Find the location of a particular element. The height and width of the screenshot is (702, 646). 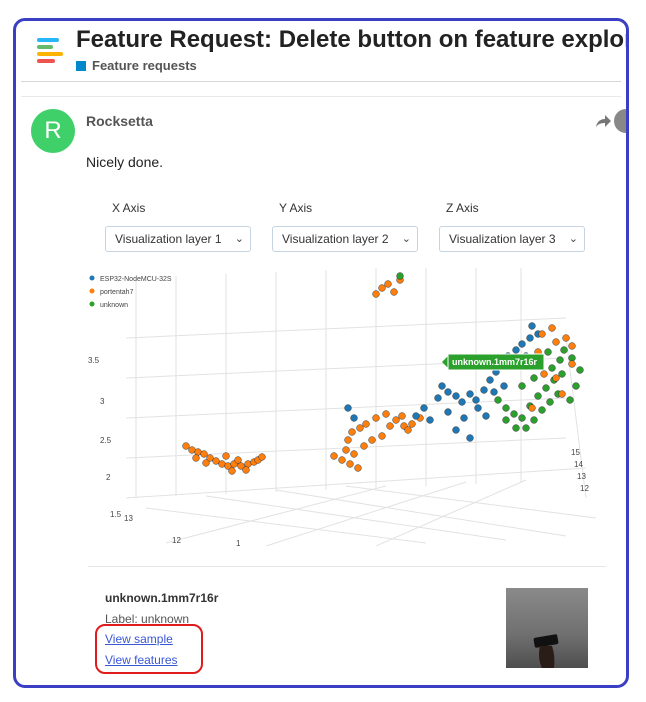

category-badge: Feature requests is located at coordinates (136, 65).